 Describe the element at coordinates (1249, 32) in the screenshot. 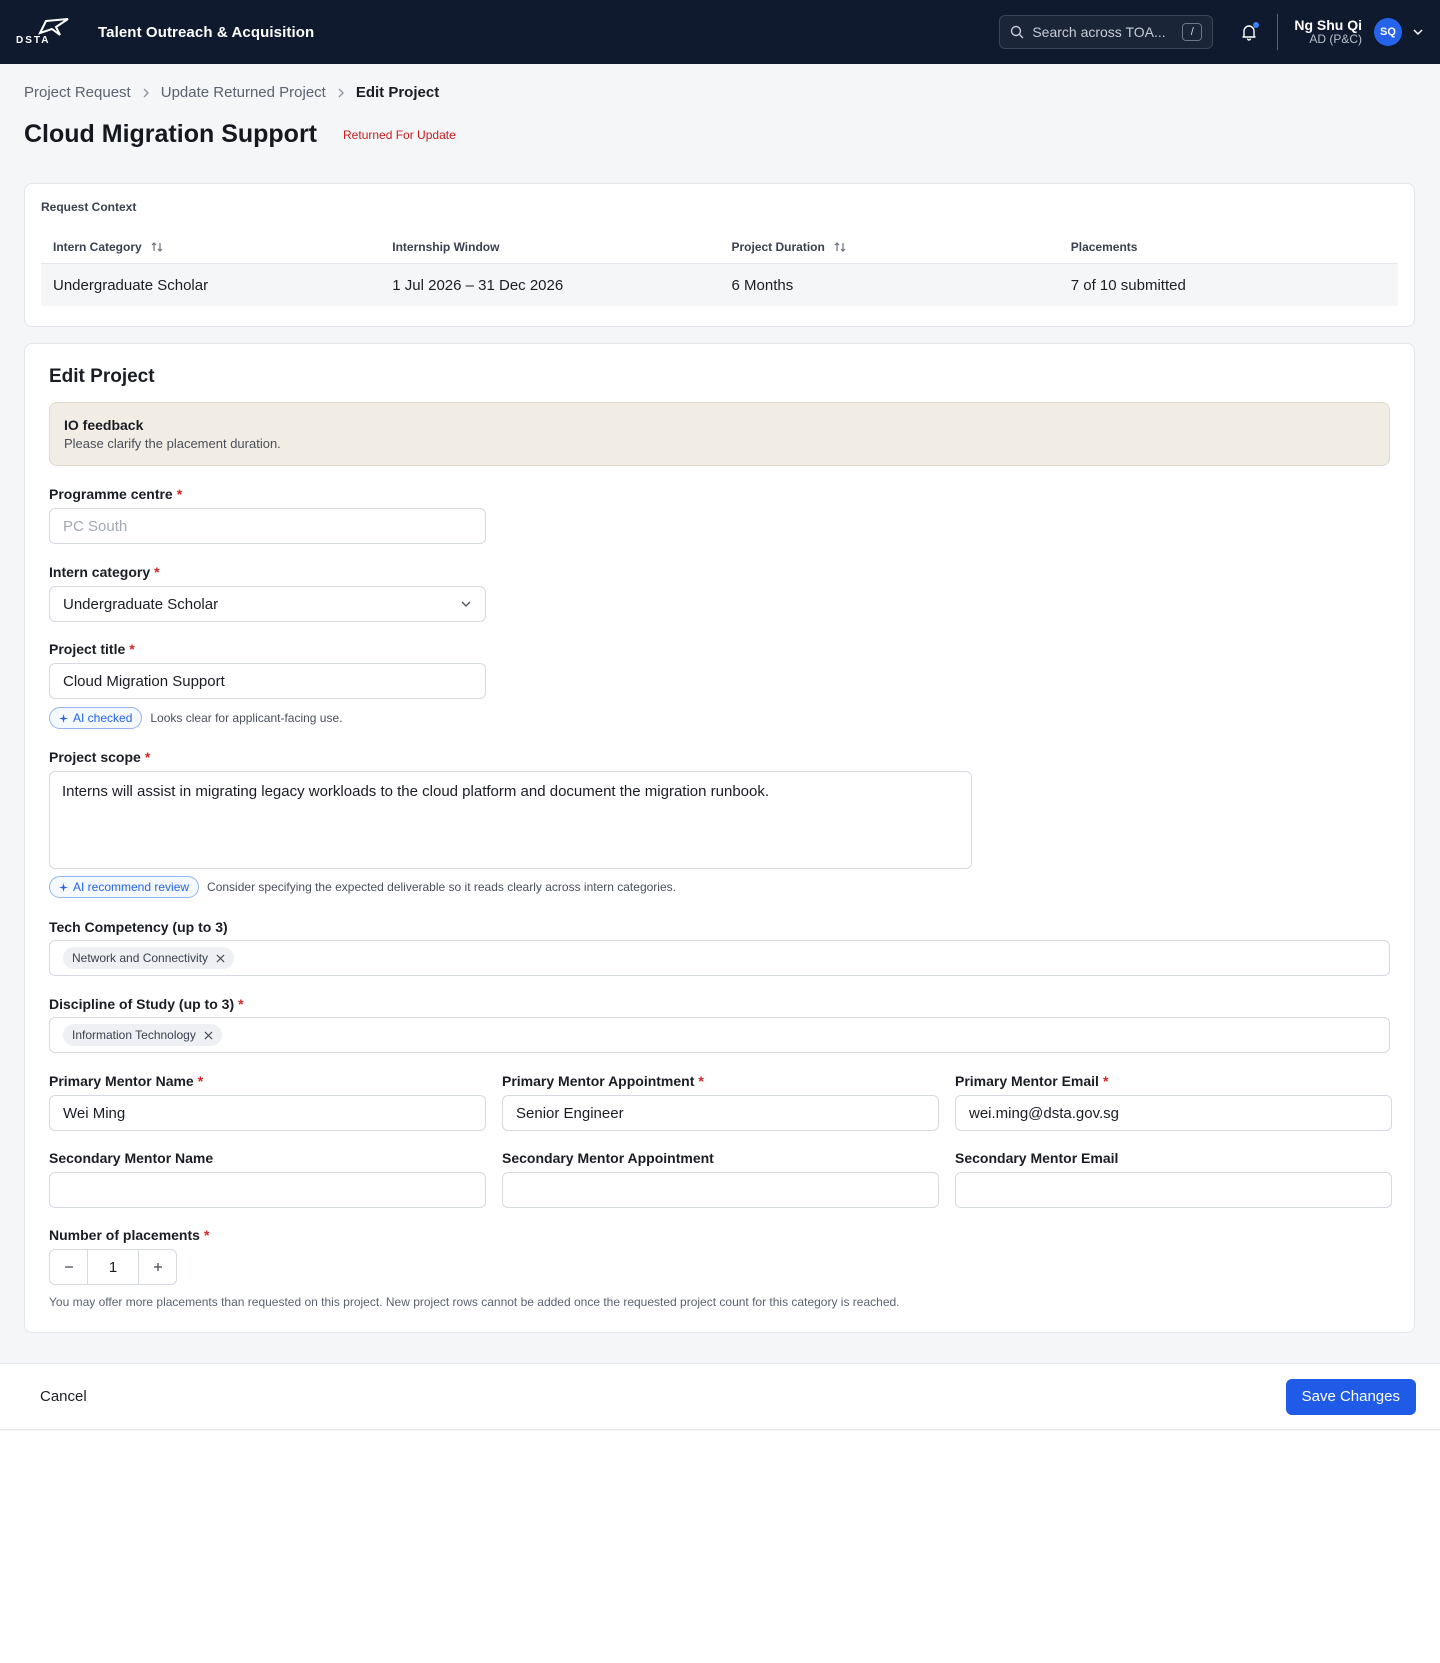

I see `notifications-button` at that location.